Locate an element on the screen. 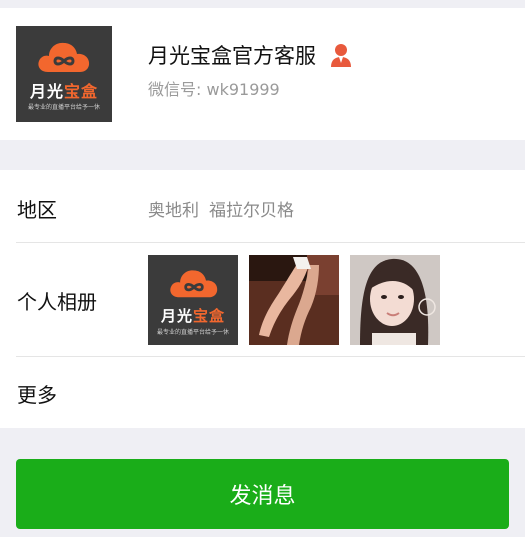  more-row: 更多 is located at coordinates (262, 392).